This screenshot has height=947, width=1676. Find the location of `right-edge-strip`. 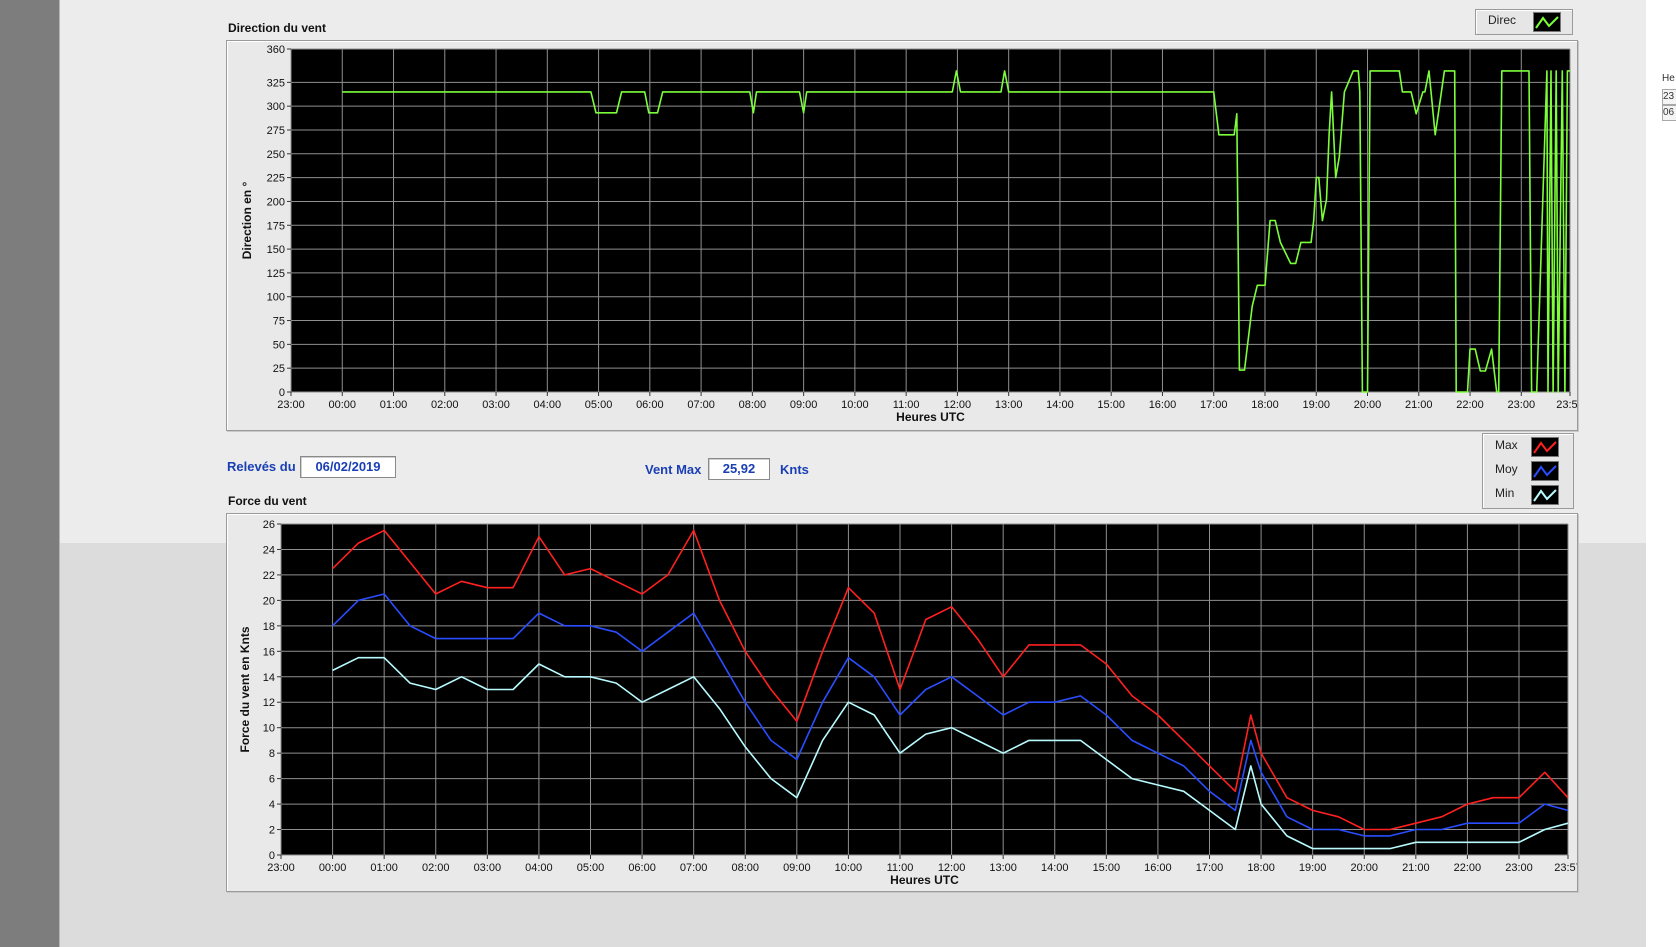

right-edge-strip is located at coordinates (1661, 473).